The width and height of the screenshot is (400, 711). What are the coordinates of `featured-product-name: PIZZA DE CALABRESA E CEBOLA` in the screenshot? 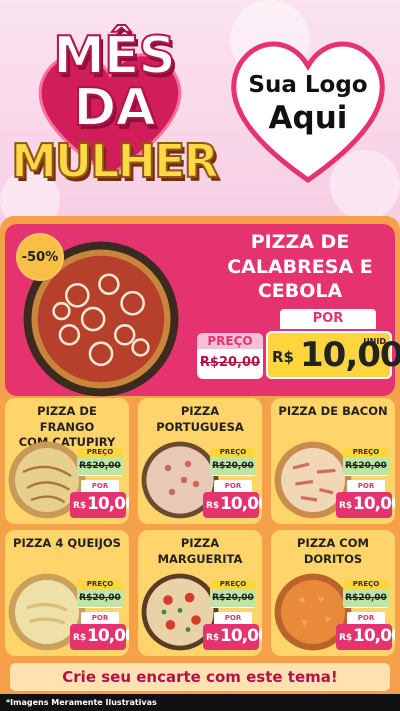 It's located at (300, 267).